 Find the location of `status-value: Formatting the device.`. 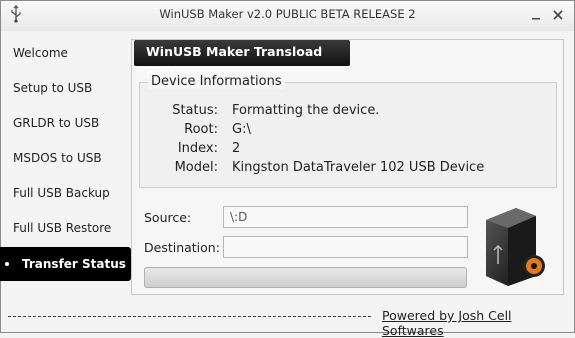

status-value: Formatting the device. is located at coordinates (306, 110).